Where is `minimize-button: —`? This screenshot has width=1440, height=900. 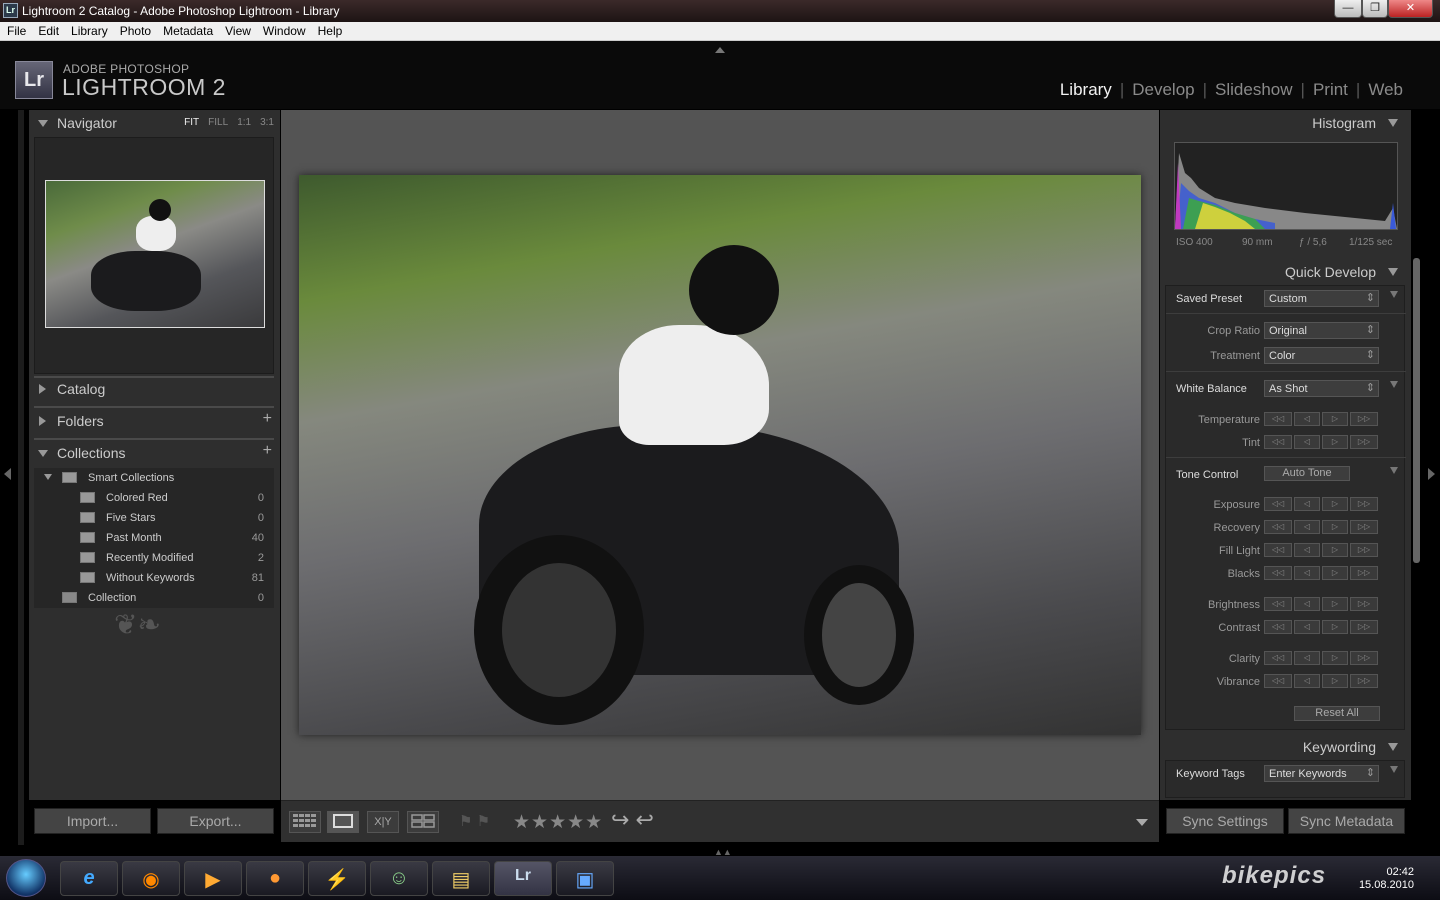
minimize-button: — is located at coordinates (1348, 9).